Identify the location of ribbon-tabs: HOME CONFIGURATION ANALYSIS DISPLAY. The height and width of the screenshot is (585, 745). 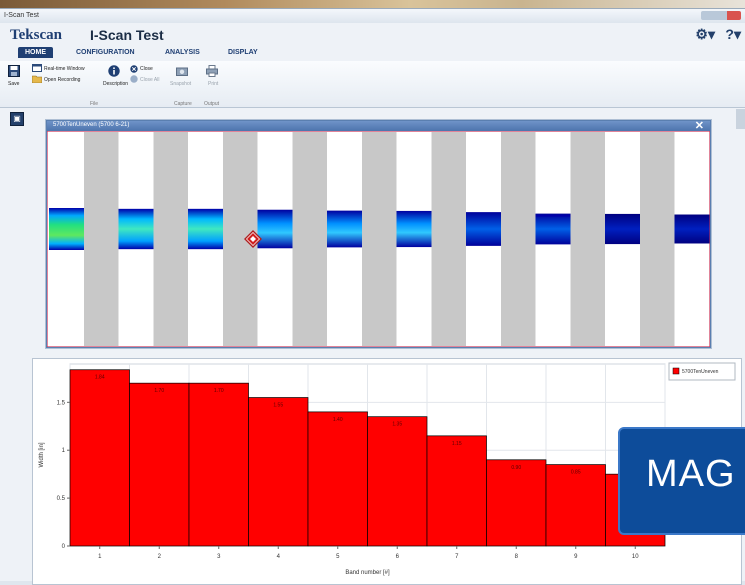
(372, 54).